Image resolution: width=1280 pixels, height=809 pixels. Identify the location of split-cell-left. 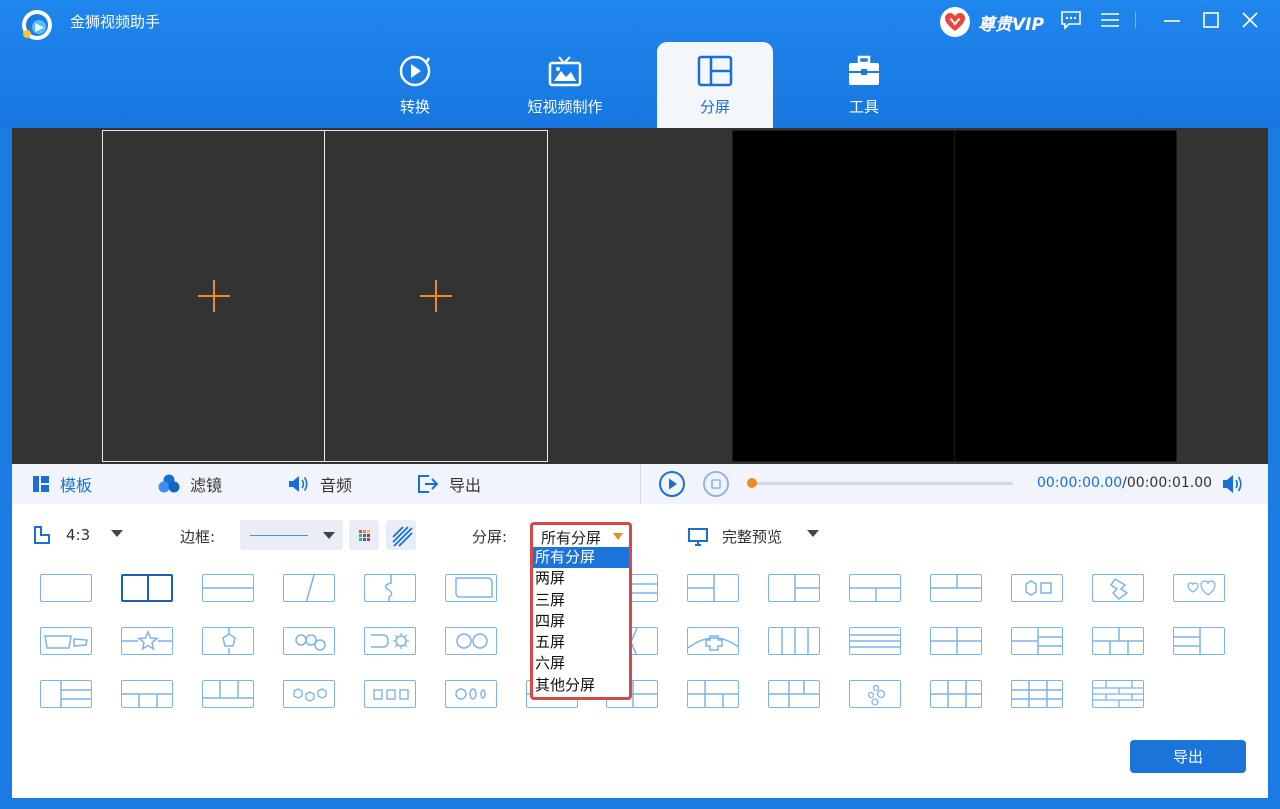
(213, 296).